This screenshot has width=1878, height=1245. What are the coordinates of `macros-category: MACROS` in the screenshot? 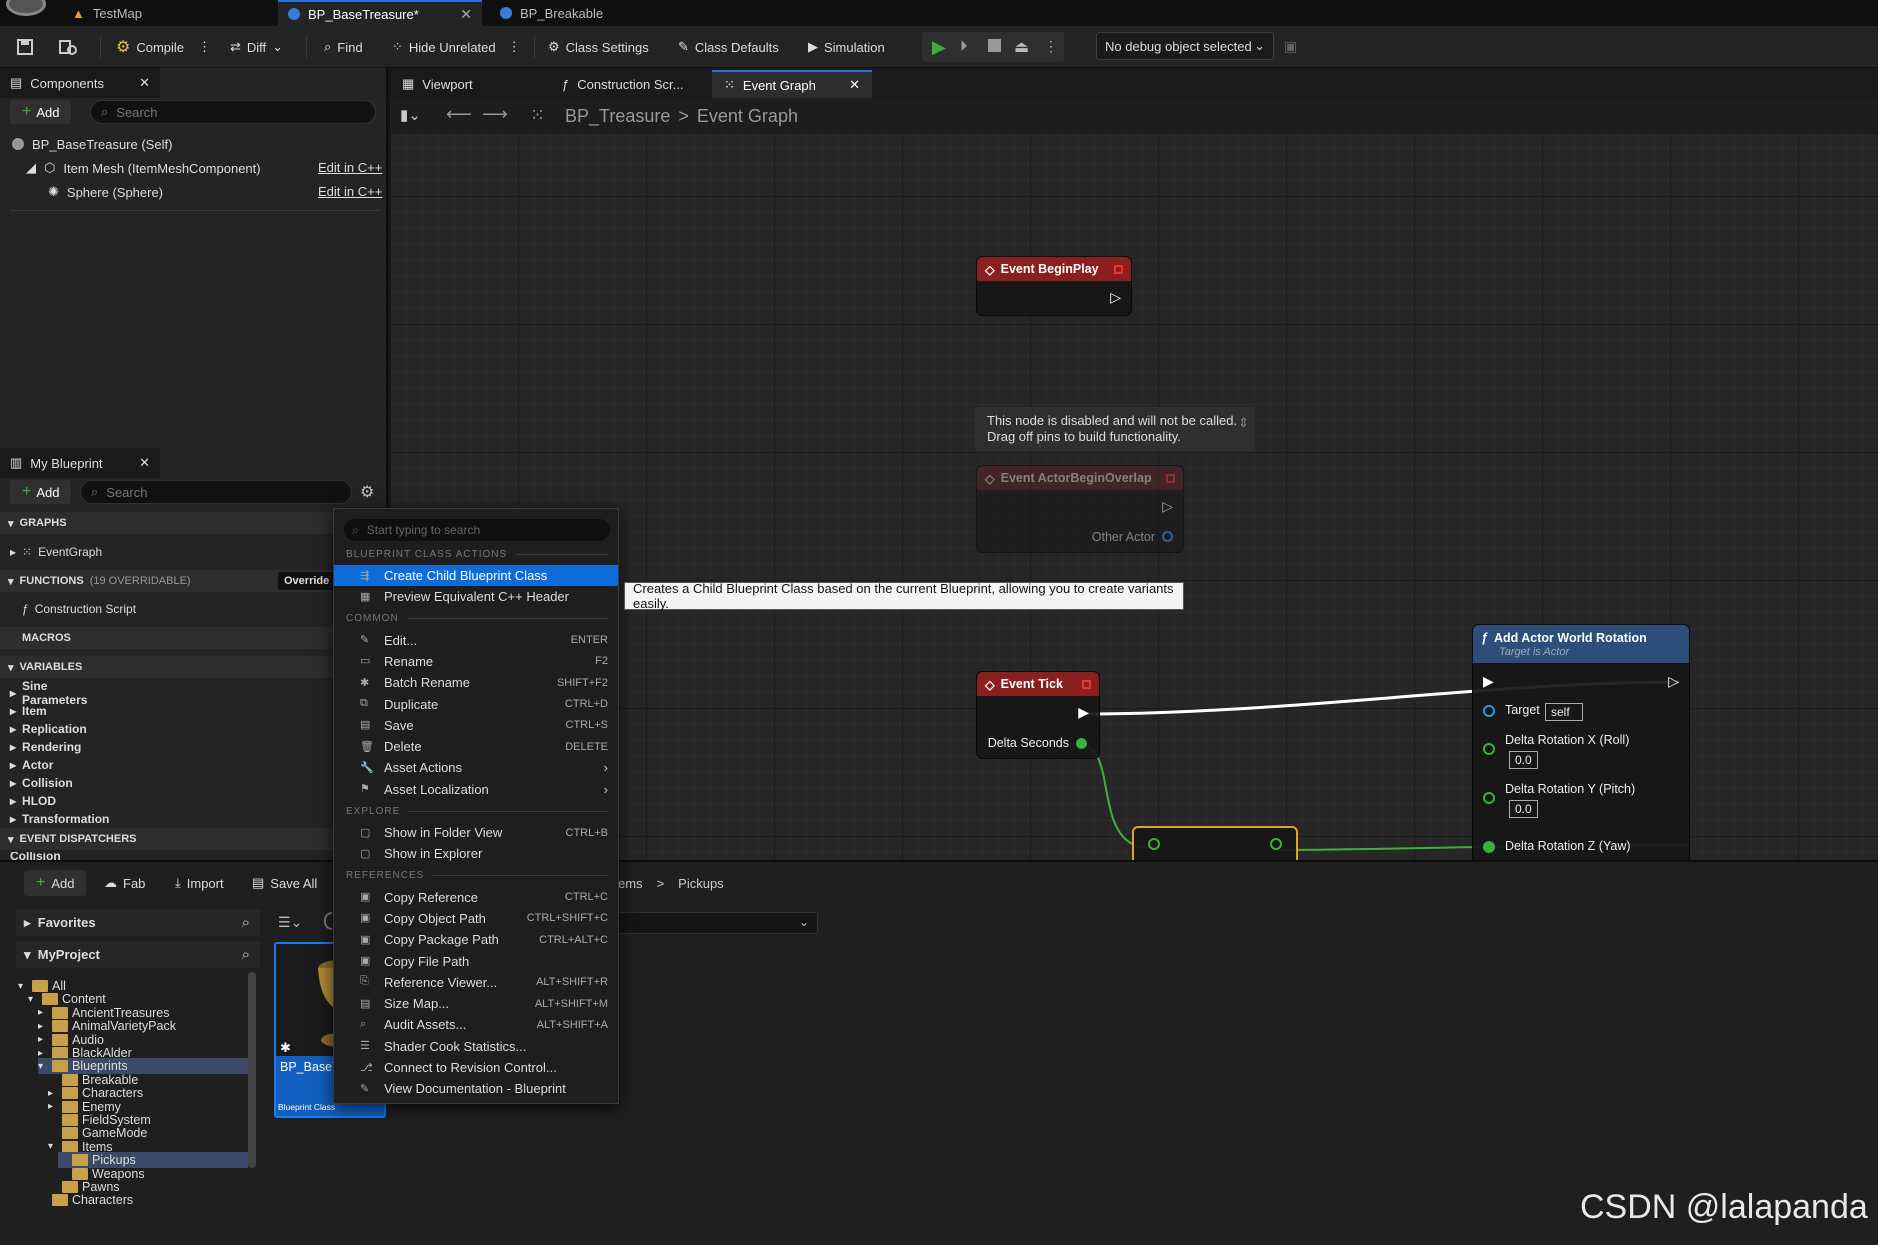 It's located at (194, 638).